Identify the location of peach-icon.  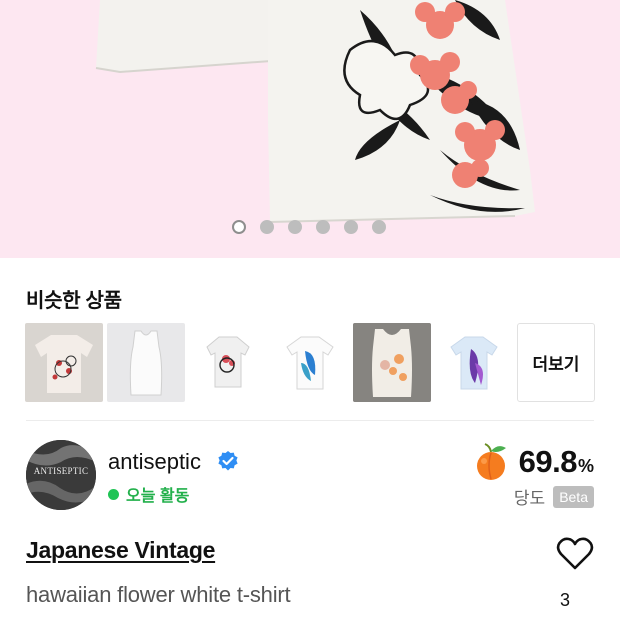
(491, 461).